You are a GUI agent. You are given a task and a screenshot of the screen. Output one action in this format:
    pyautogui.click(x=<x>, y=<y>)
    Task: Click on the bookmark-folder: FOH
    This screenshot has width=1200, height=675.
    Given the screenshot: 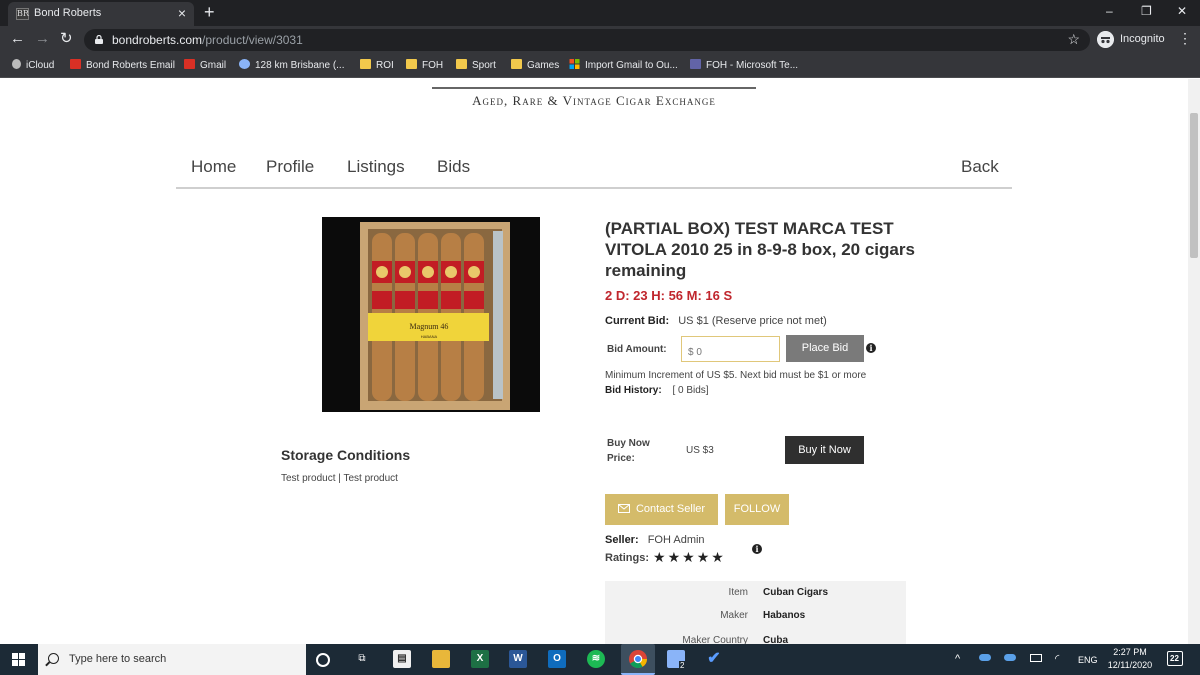 What is the action you would take?
    pyautogui.click(x=424, y=65)
    